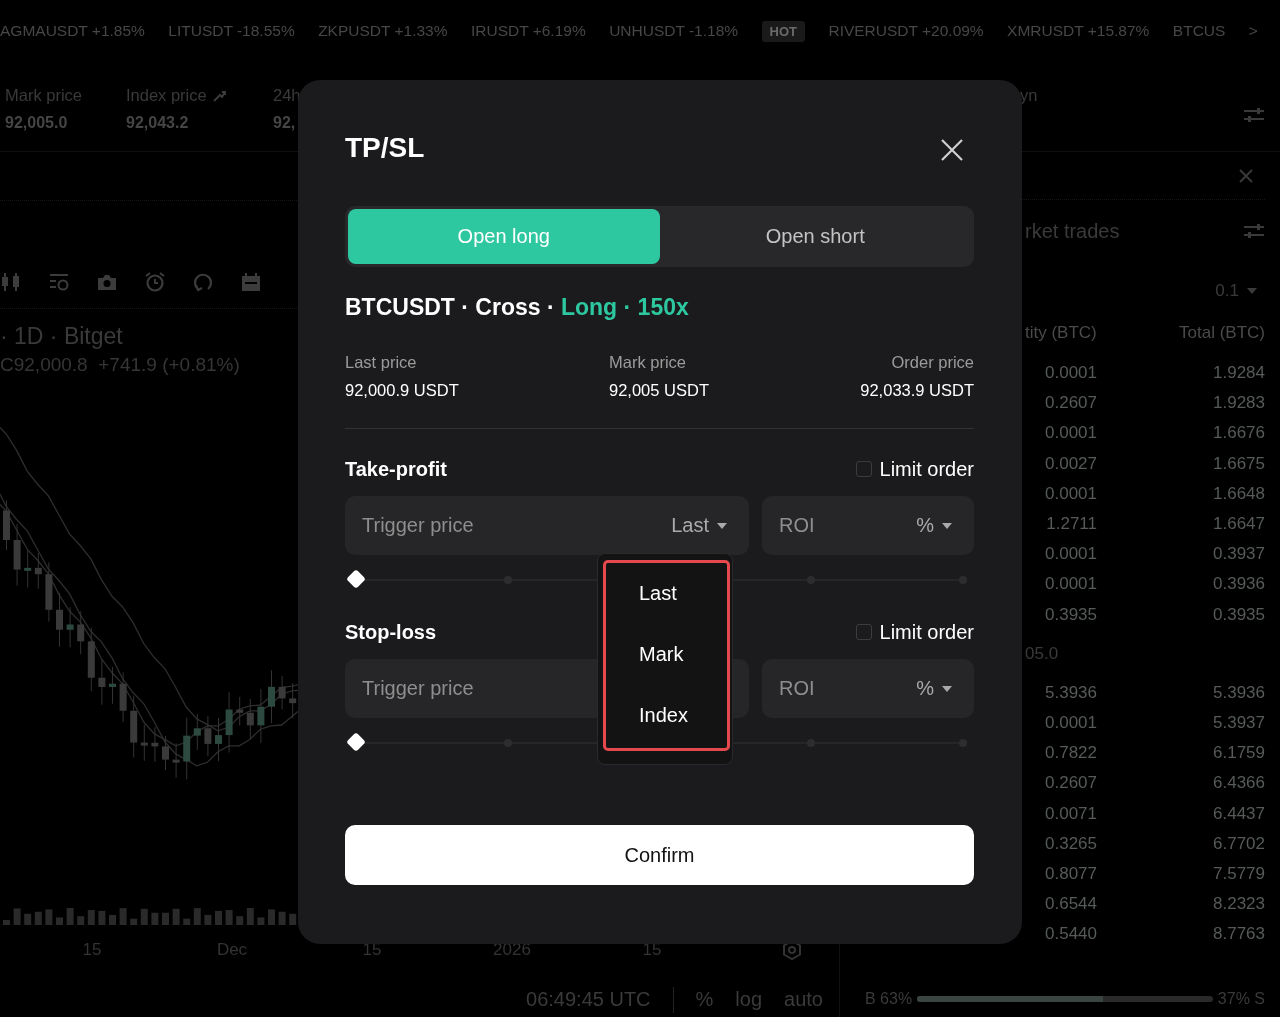 The image size is (1280, 1017). What do you see at coordinates (1071, 904) in the screenshot?
I see `quantity-cell: 0.6544` at bounding box center [1071, 904].